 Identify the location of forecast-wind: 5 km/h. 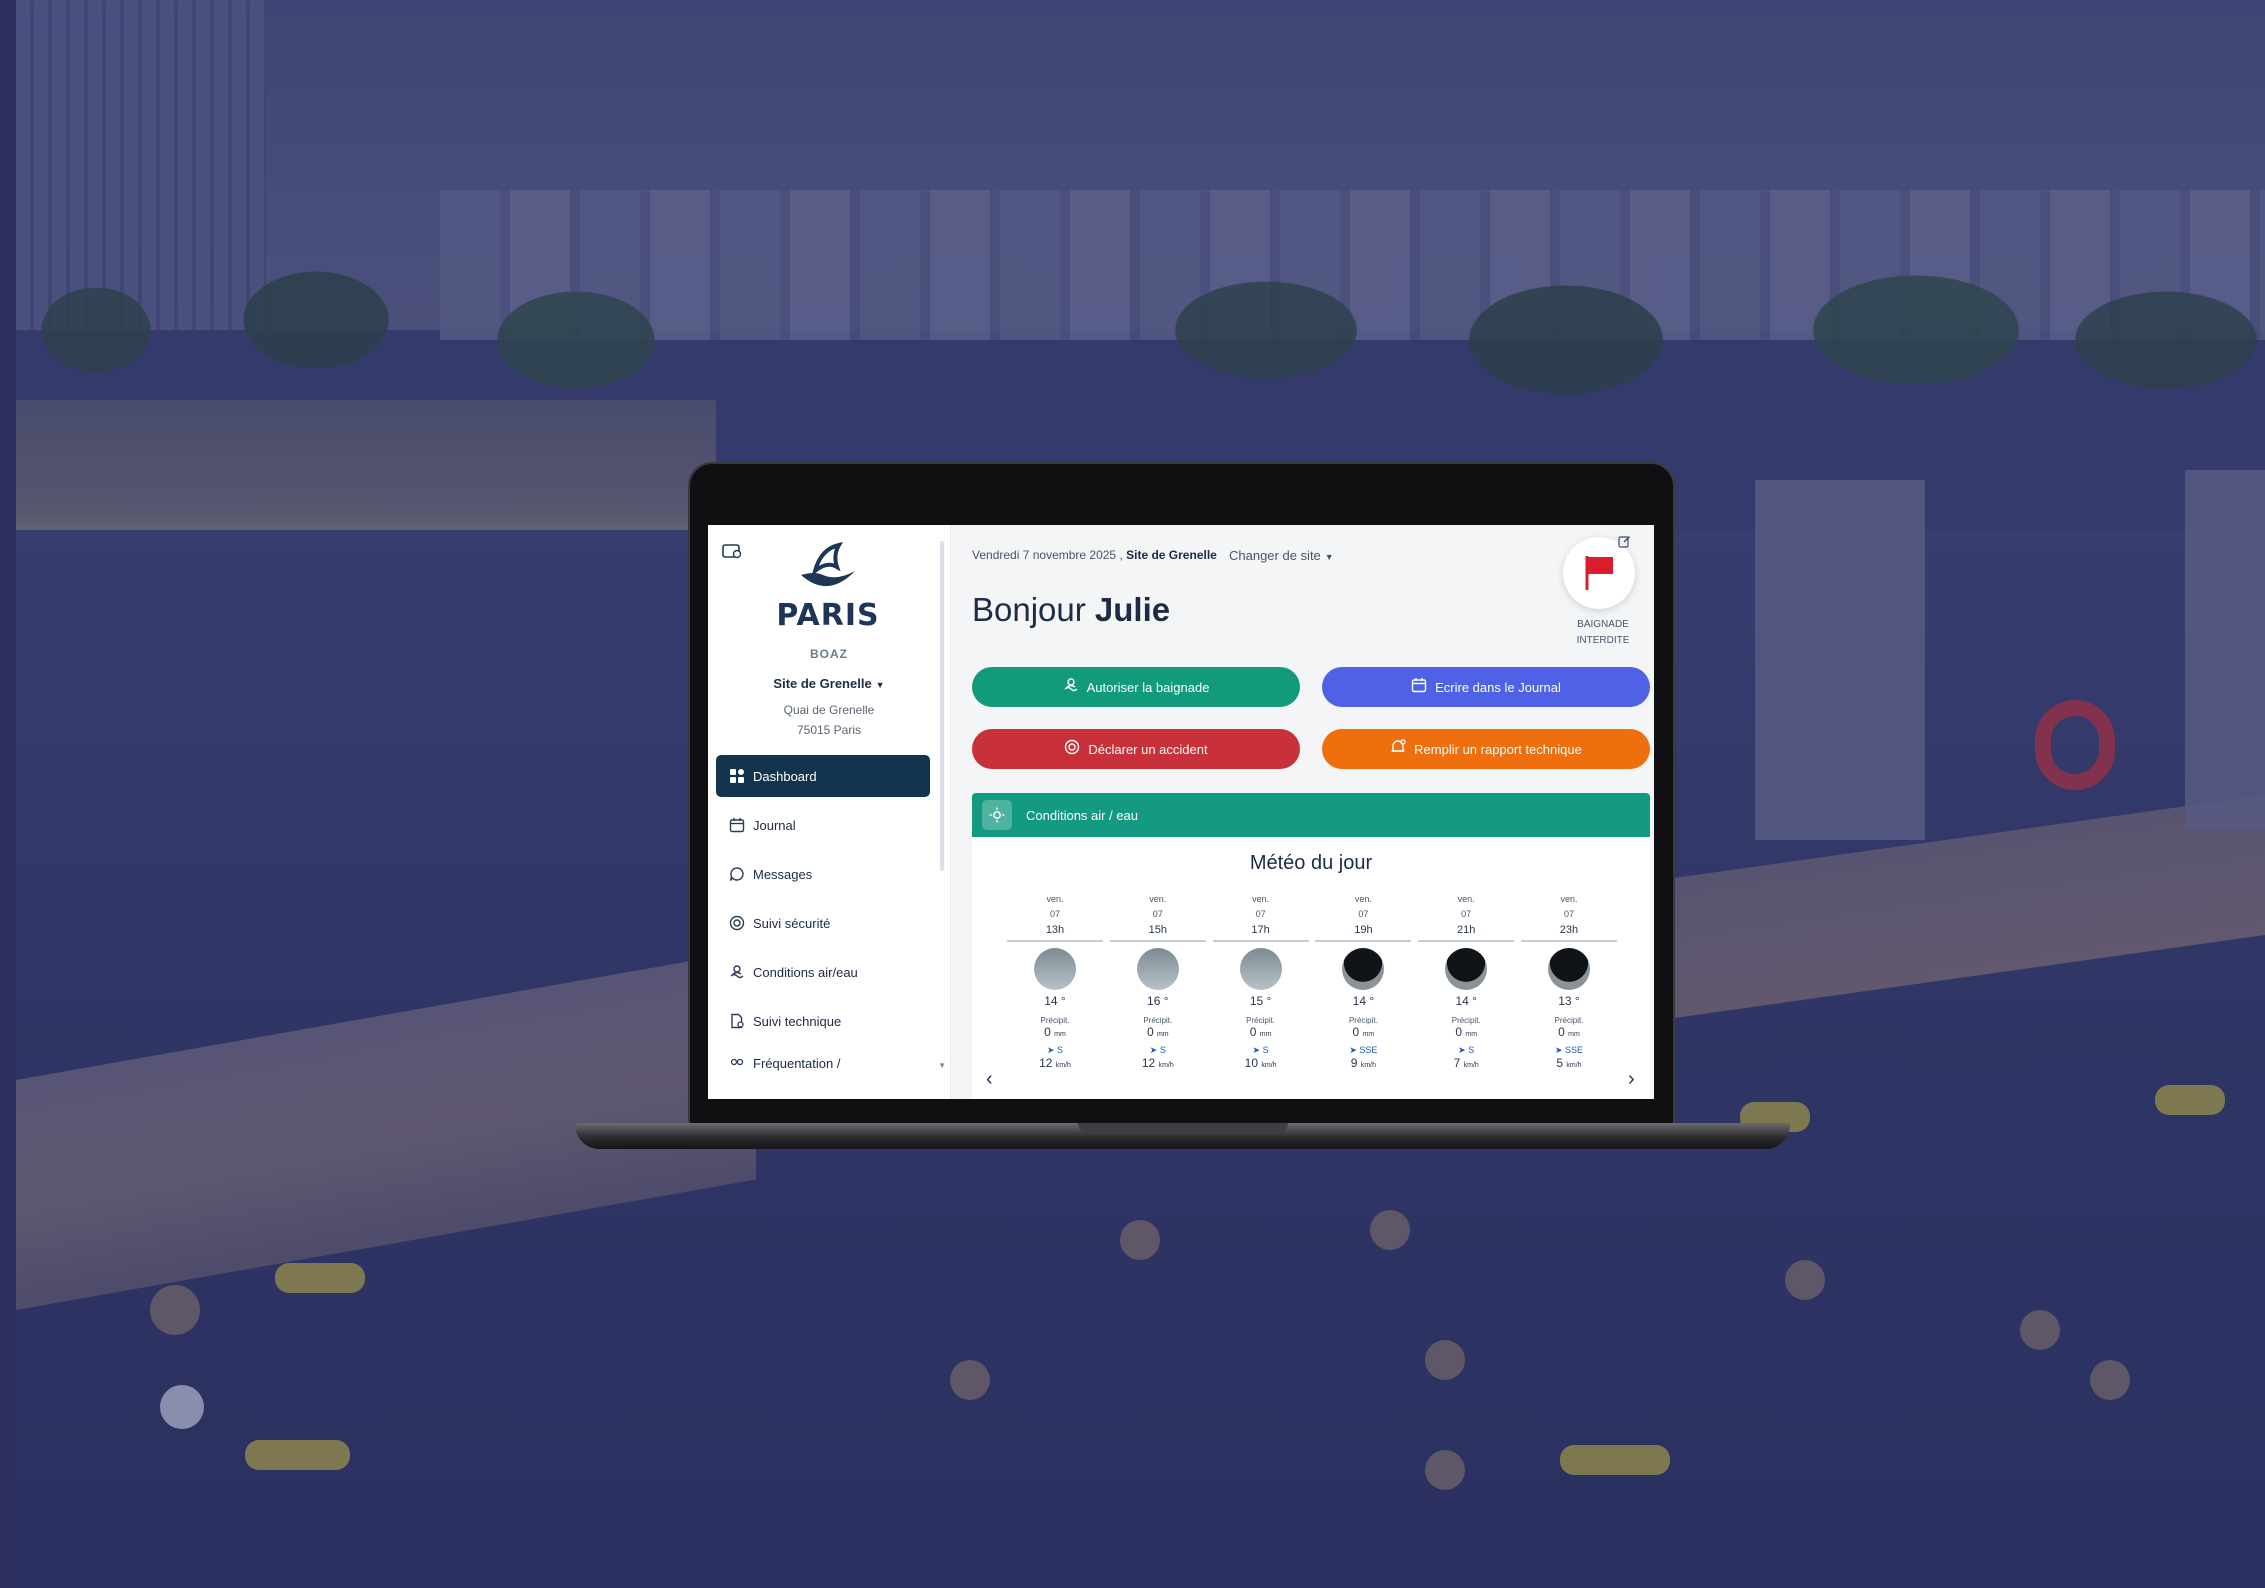
(1569, 1063).